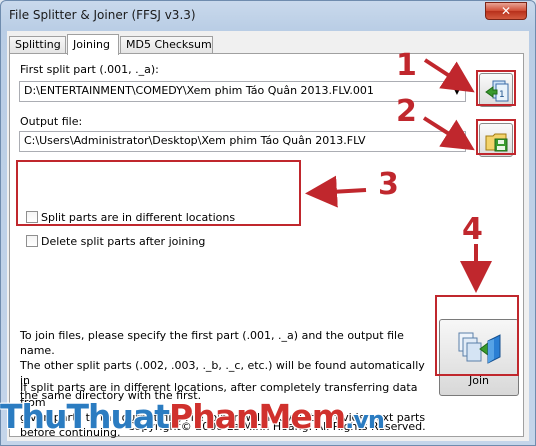  What do you see at coordinates (93, 44) in the screenshot?
I see `tab-joining: Joining` at bounding box center [93, 44].